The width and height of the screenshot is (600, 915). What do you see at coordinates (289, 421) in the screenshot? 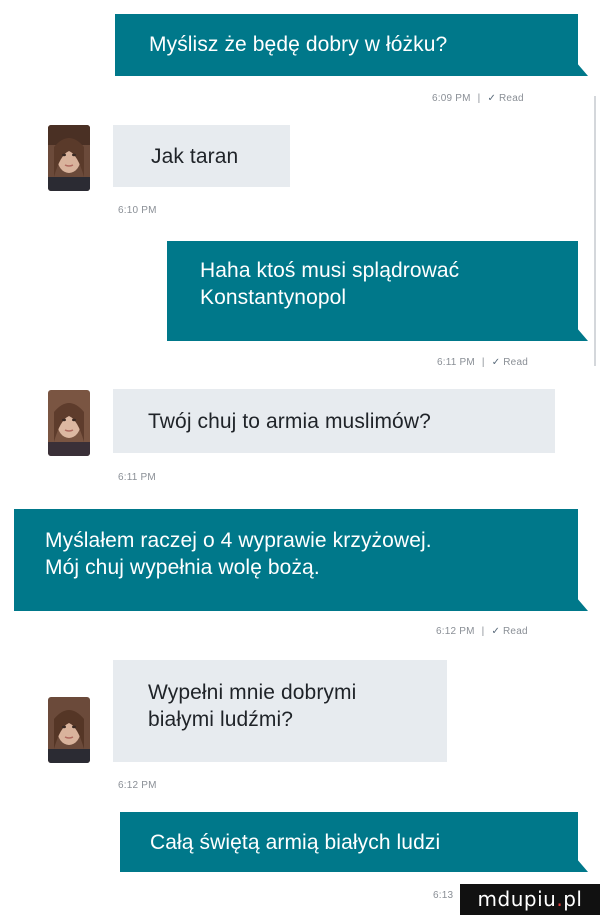
I see `message-text: Twój chuj to armia muslimów?` at bounding box center [289, 421].